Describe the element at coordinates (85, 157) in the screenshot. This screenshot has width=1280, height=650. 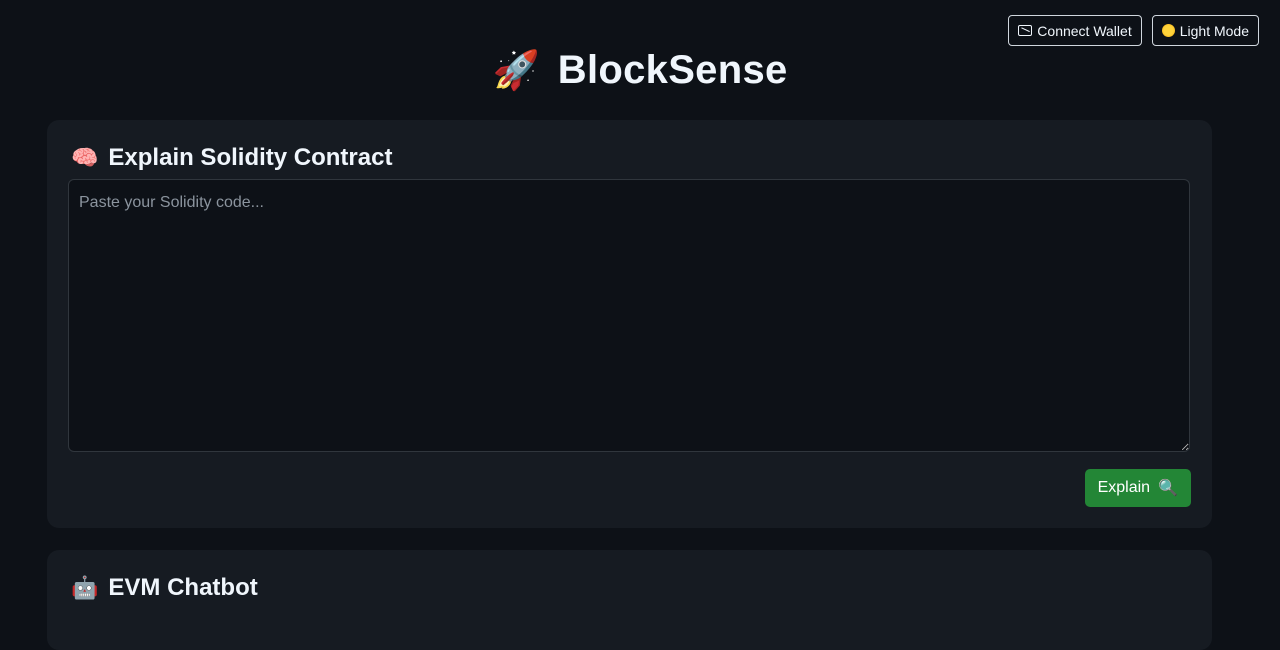
I see `brain-icon: 🧠` at that location.